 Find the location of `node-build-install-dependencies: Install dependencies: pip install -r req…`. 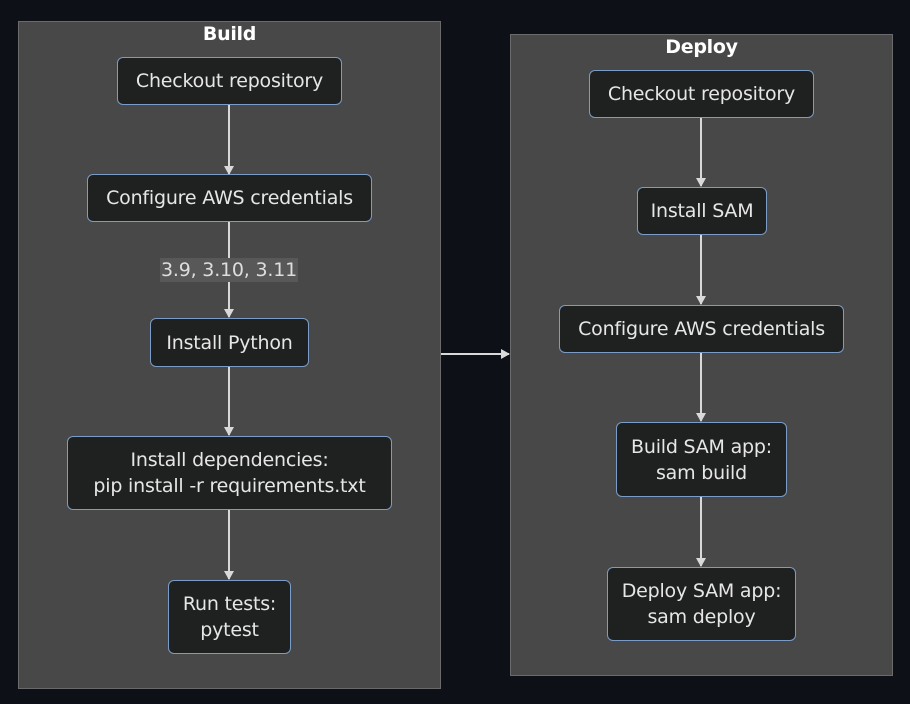

node-build-install-dependencies: Install dependencies: pip install -r req… is located at coordinates (229, 473).